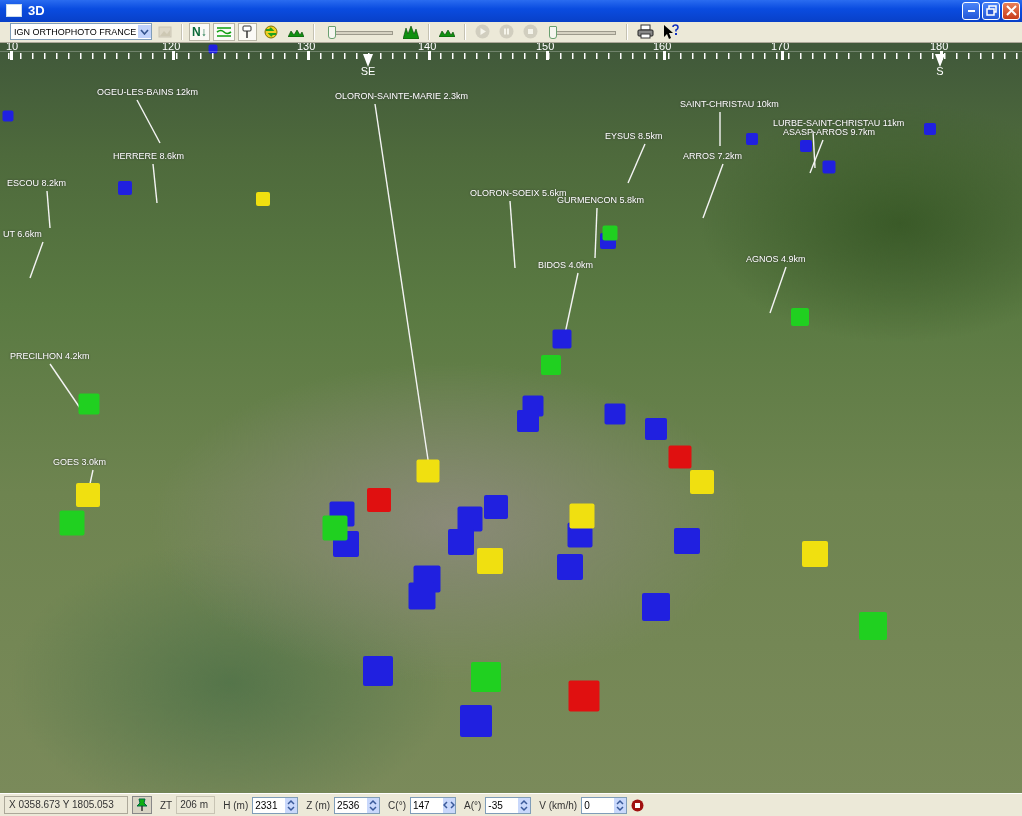 Image resolution: width=1022 pixels, height=816 pixels. Describe the element at coordinates (604, 805) in the screenshot. I see `spin-field: 0` at that location.